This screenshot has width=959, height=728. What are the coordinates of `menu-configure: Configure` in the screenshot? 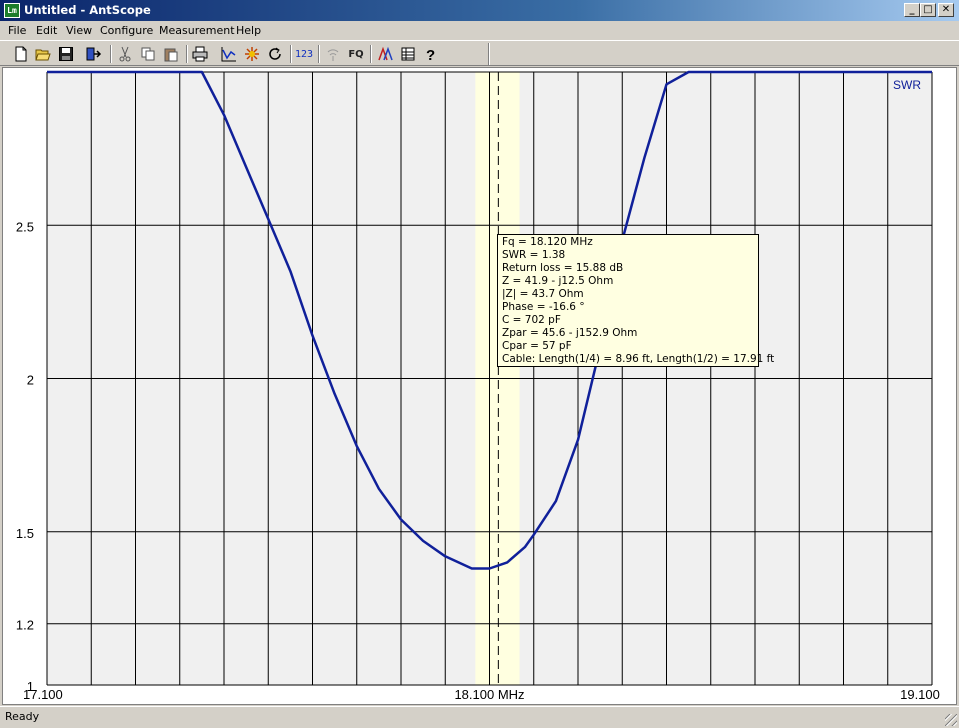 It's located at (126, 30).